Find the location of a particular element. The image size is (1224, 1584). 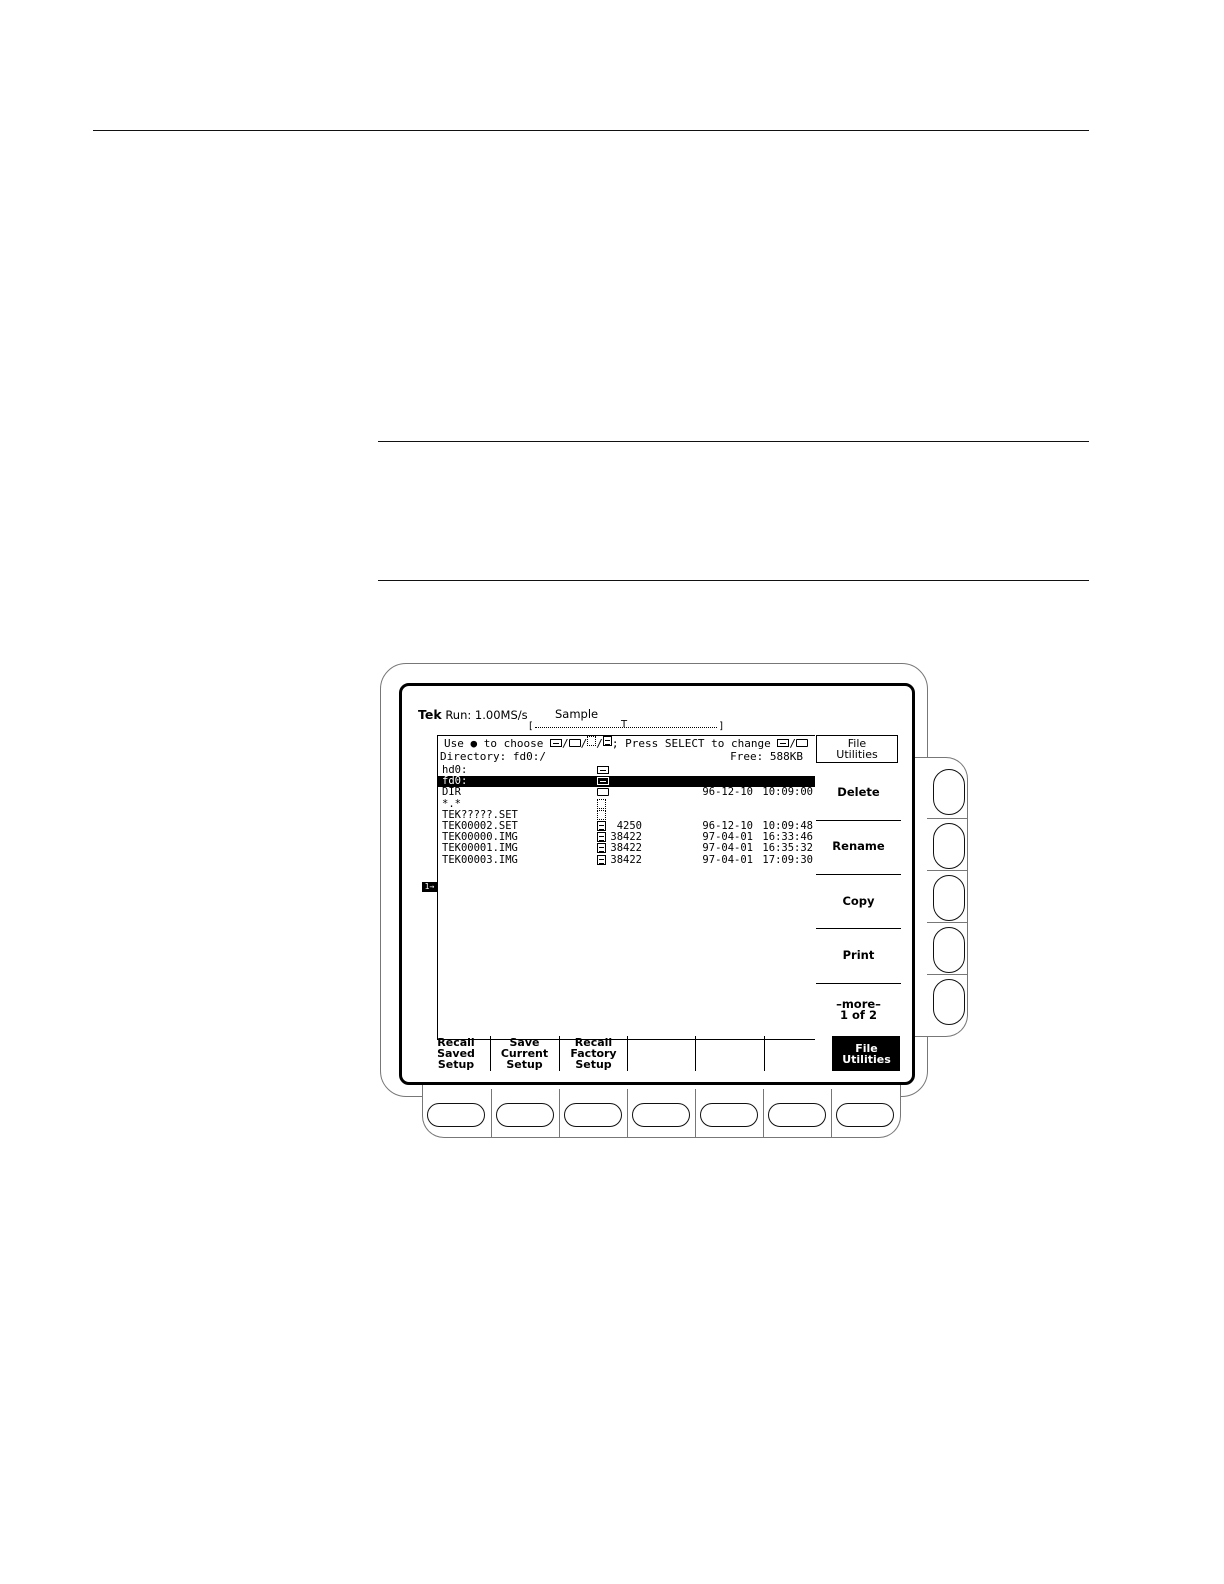

bottom-menu-save-current-setup: Save Current Setup is located at coordinates (524, 1053).